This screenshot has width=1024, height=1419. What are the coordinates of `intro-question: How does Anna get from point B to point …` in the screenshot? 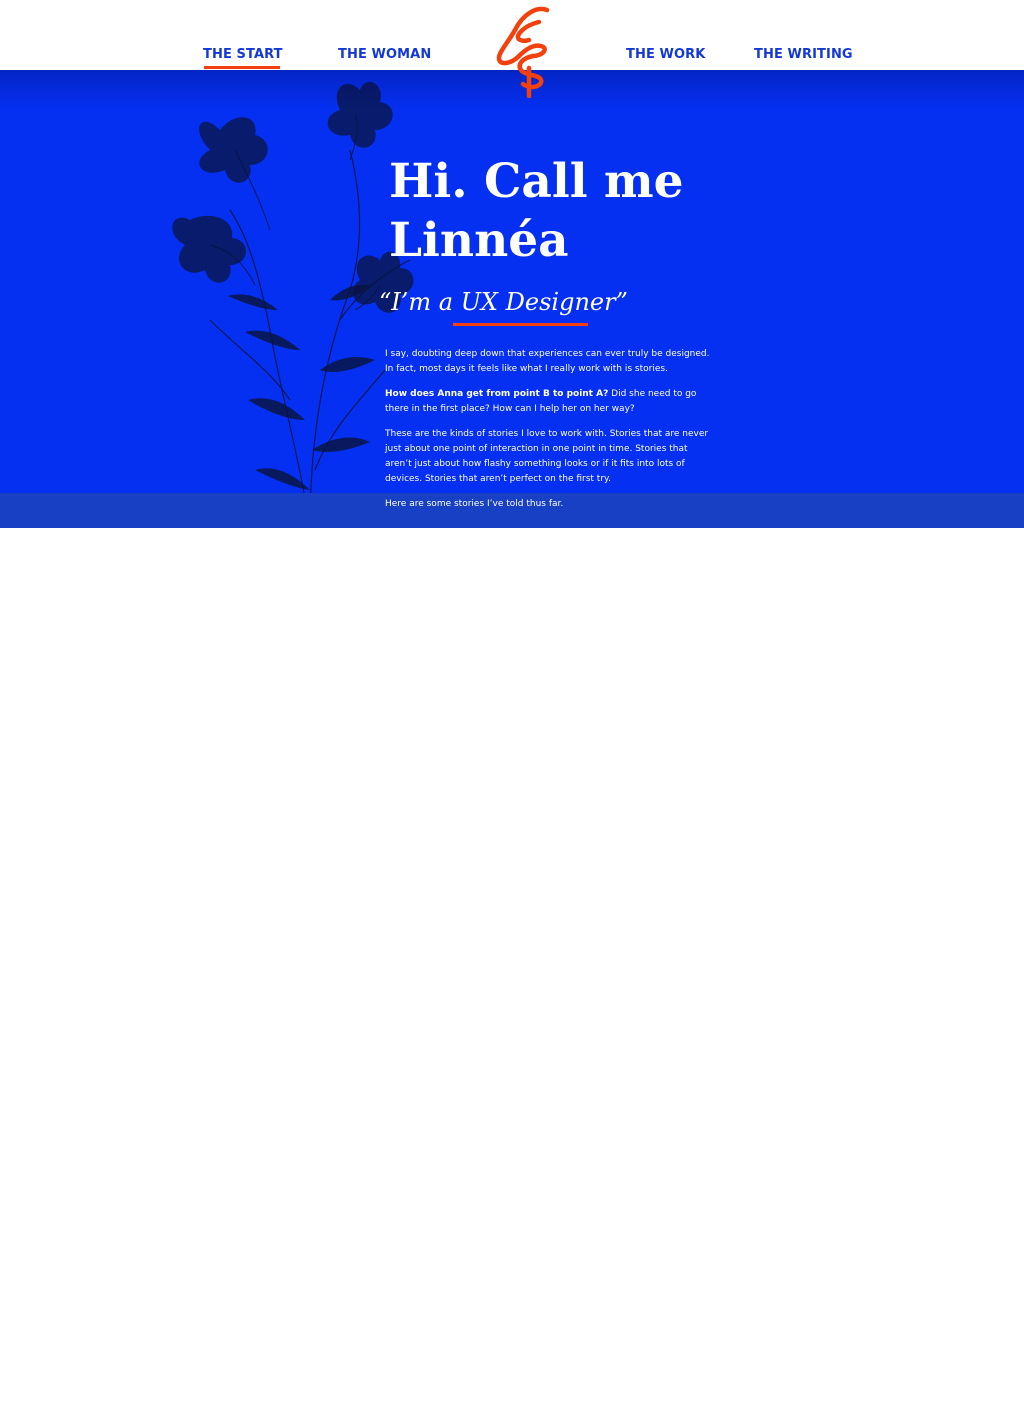 It's located at (497, 394).